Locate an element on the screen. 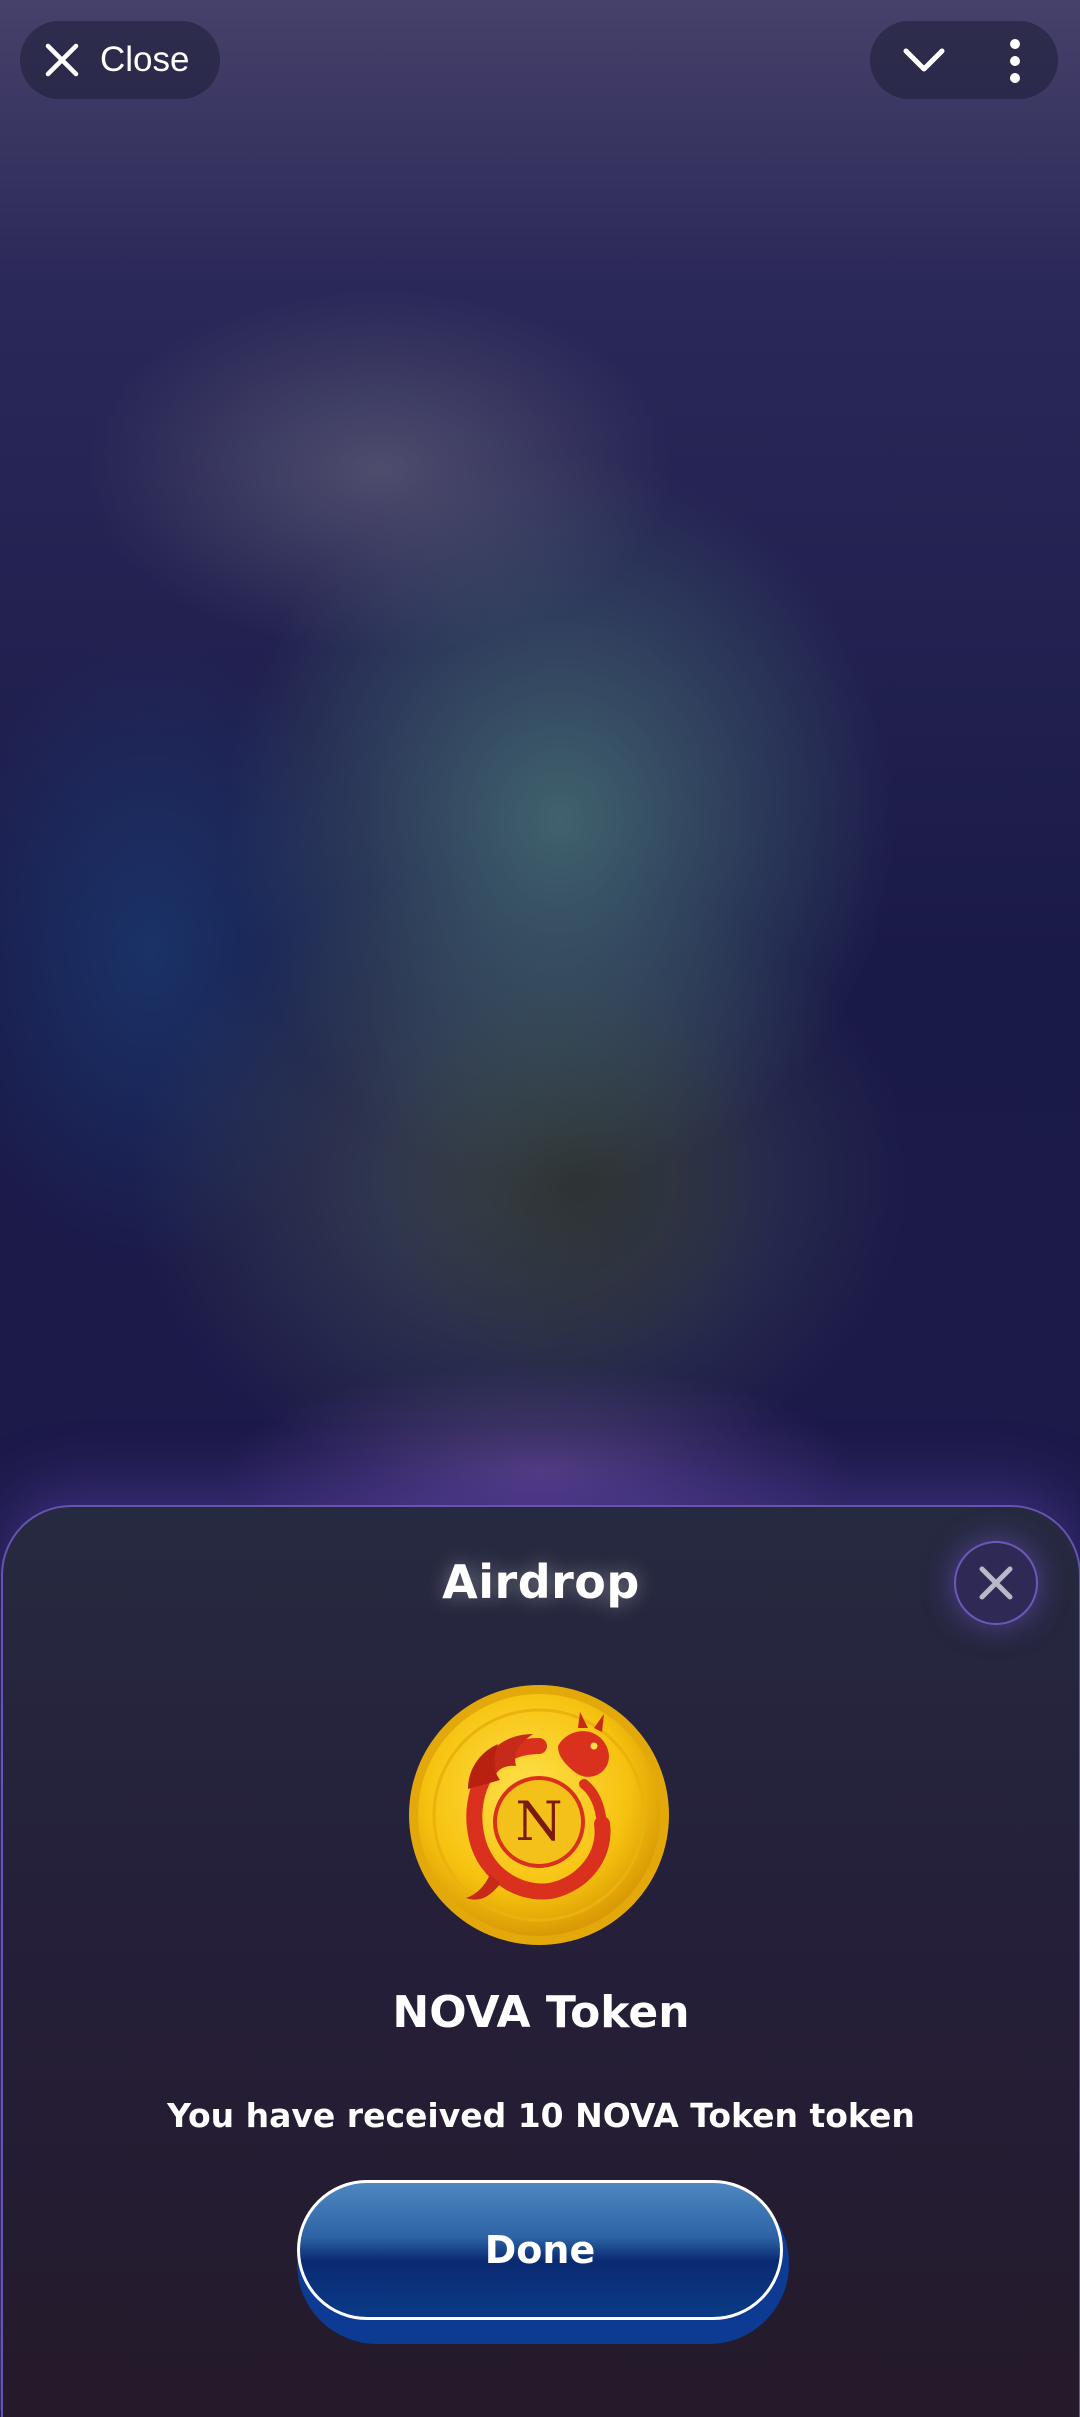 This screenshot has width=1080, height=2417. done-button: Done is located at coordinates (540, 2250).